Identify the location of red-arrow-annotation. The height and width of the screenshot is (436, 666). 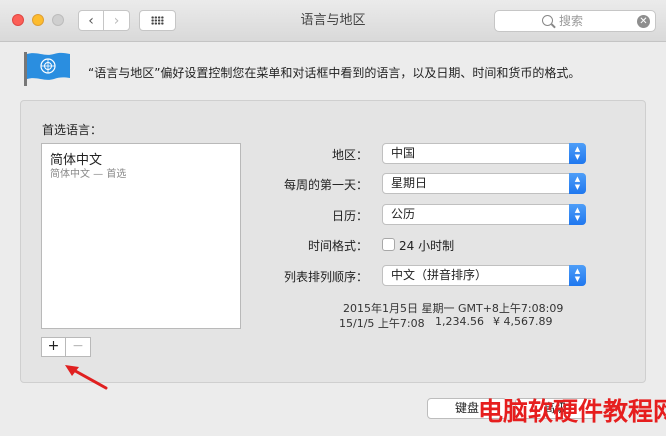
(86, 377).